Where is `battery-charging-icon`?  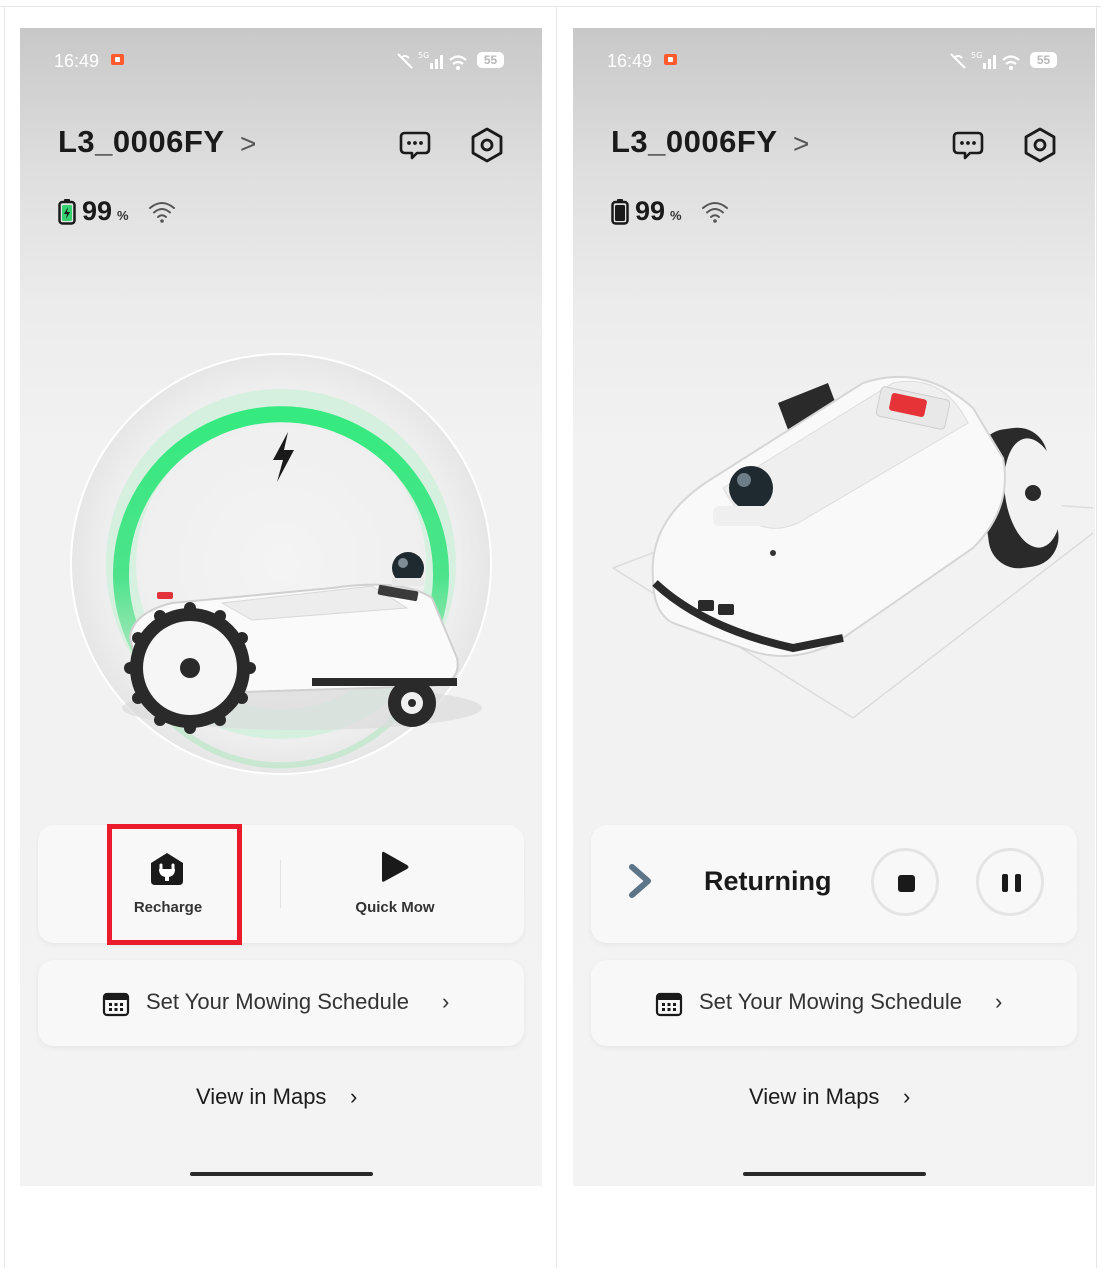 battery-charging-icon is located at coordinates (67, 212).